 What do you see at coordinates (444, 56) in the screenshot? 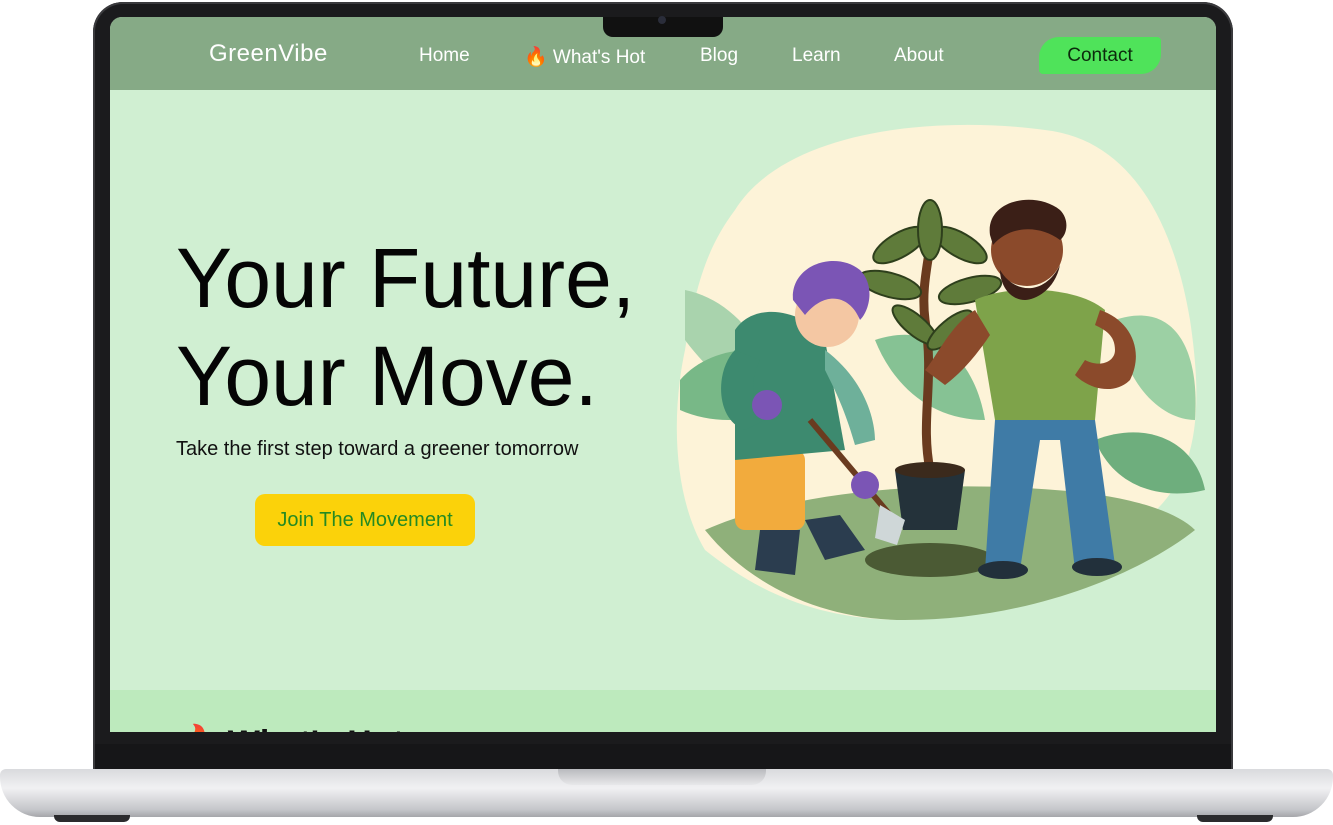
I see `nav-link-home: Home` at bounding box center [444, 56].